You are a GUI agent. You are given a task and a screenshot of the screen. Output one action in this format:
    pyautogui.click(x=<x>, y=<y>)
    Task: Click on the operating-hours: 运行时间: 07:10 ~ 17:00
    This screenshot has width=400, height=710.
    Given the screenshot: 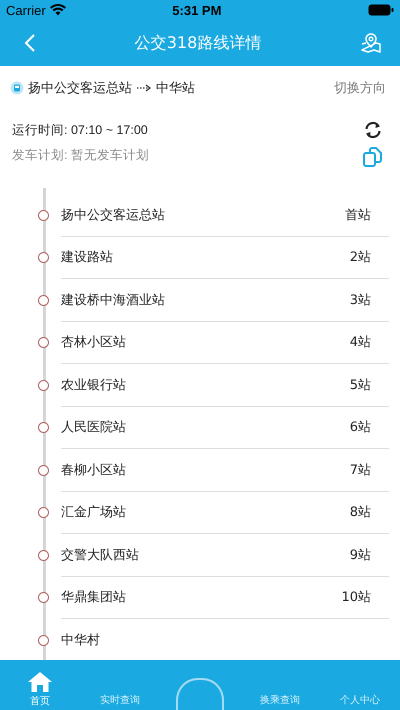 What is the action you would take?
    pyautogui.click(x=80, y=130)
    